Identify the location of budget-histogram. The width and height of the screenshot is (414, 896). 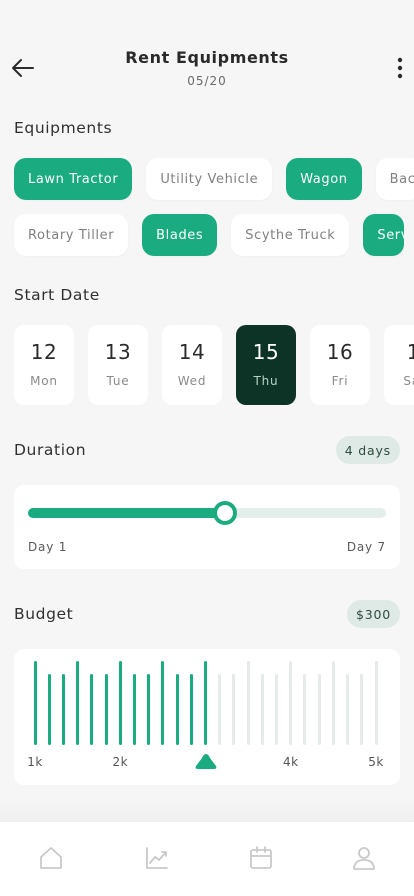
(207, 699).